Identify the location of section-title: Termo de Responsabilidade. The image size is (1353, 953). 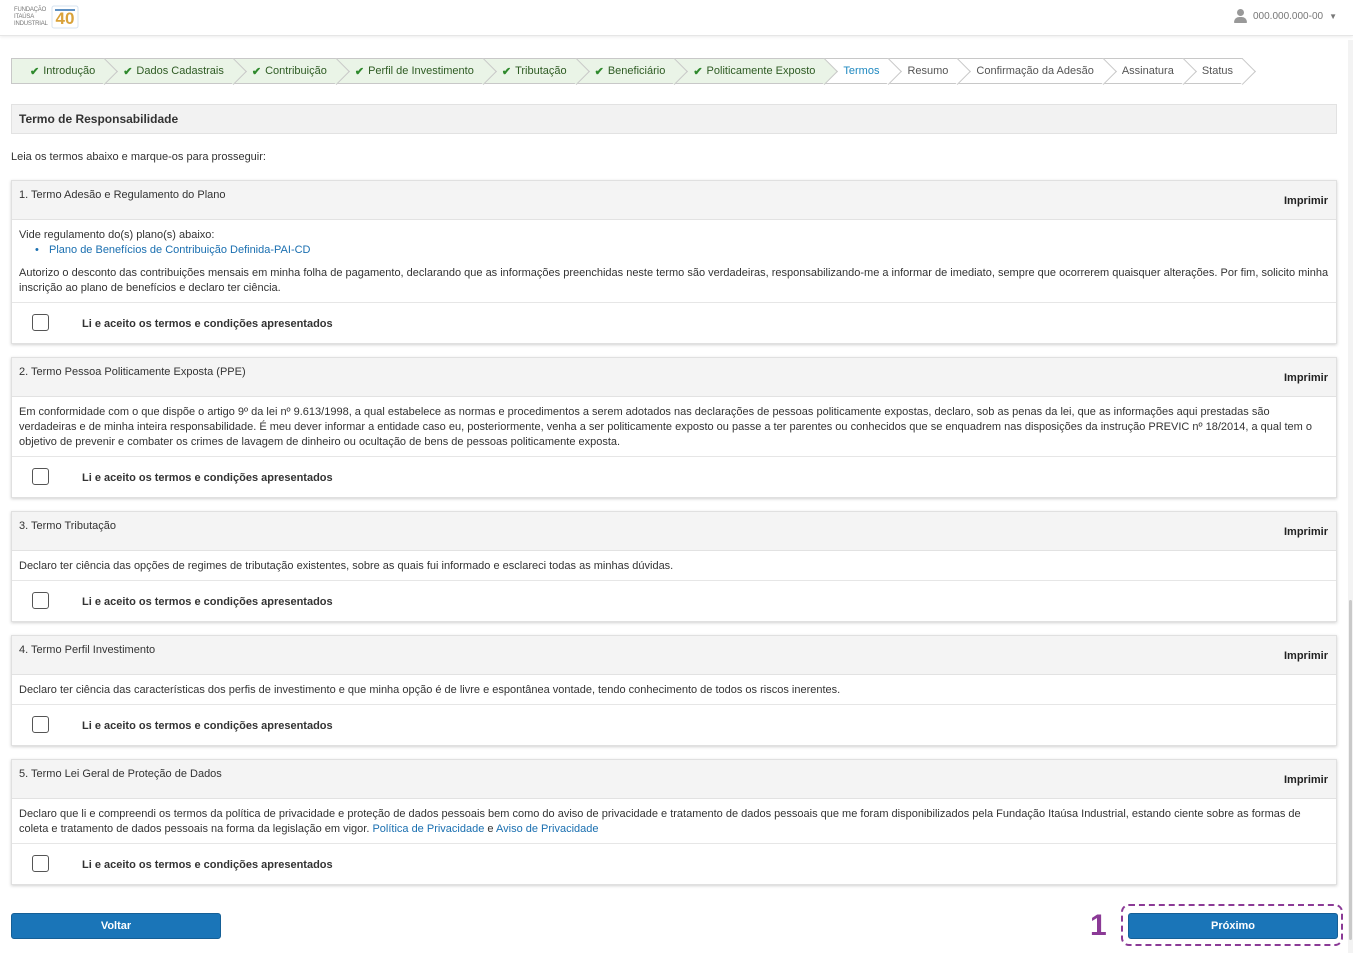
(674, 119).